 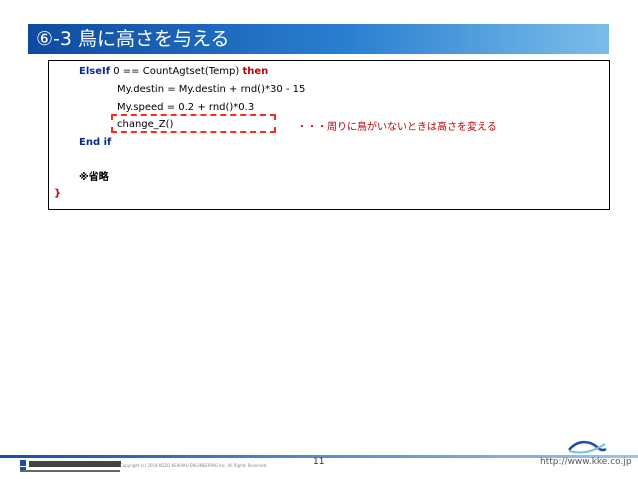 I want to click on elseif-condition: 0 == CountAgtset(Temp), so click(x=176, y=71).